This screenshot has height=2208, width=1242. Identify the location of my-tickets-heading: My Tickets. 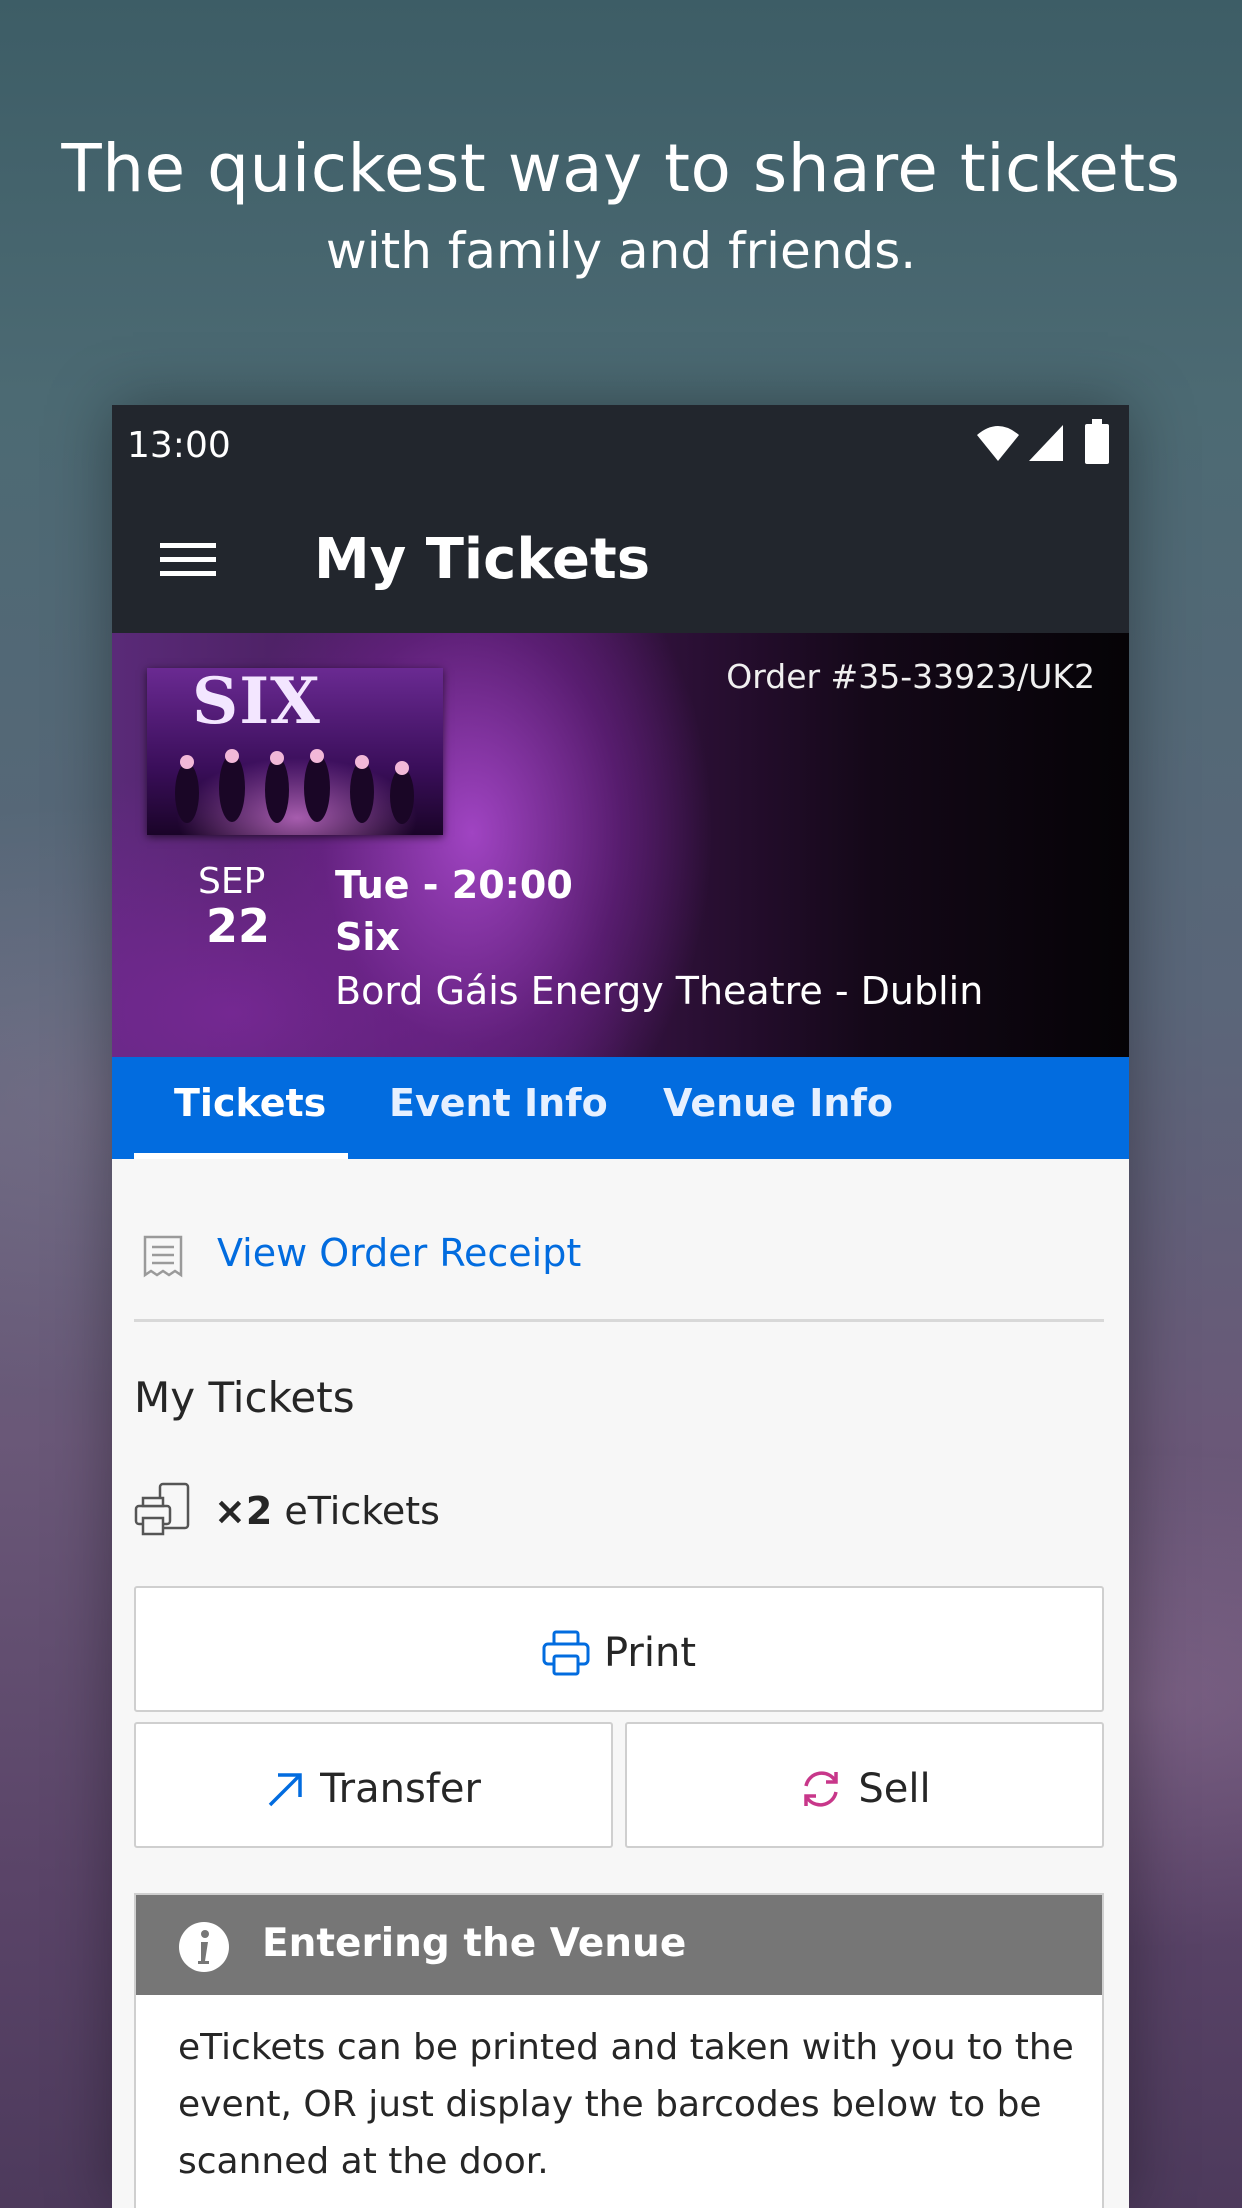
(244, 1397).